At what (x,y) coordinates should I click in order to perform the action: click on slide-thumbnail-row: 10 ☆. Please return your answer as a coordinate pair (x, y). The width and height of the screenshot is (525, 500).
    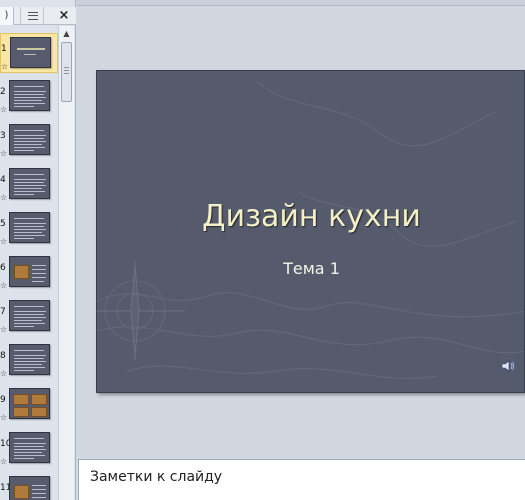
    Looking at the image, I should click on (29, 449).